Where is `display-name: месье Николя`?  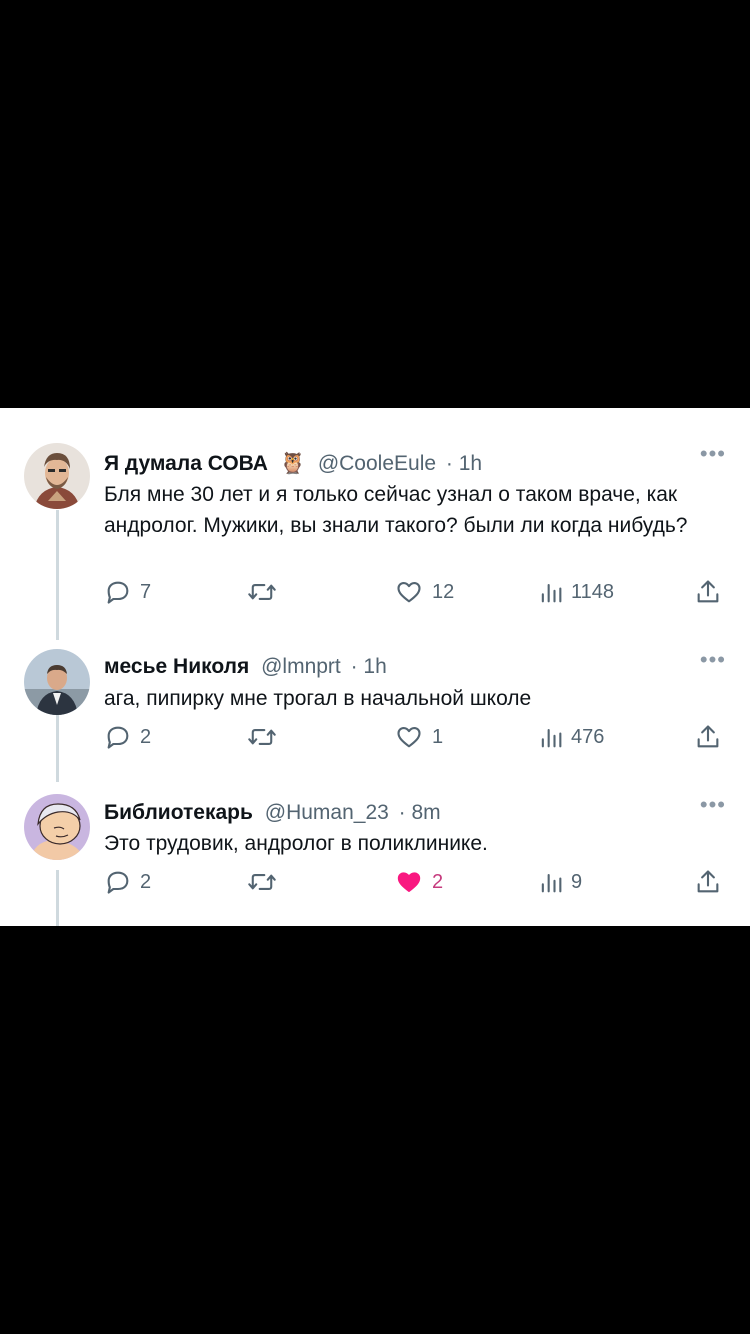 display-name: месье Николя is located at coordinates (176, 666).